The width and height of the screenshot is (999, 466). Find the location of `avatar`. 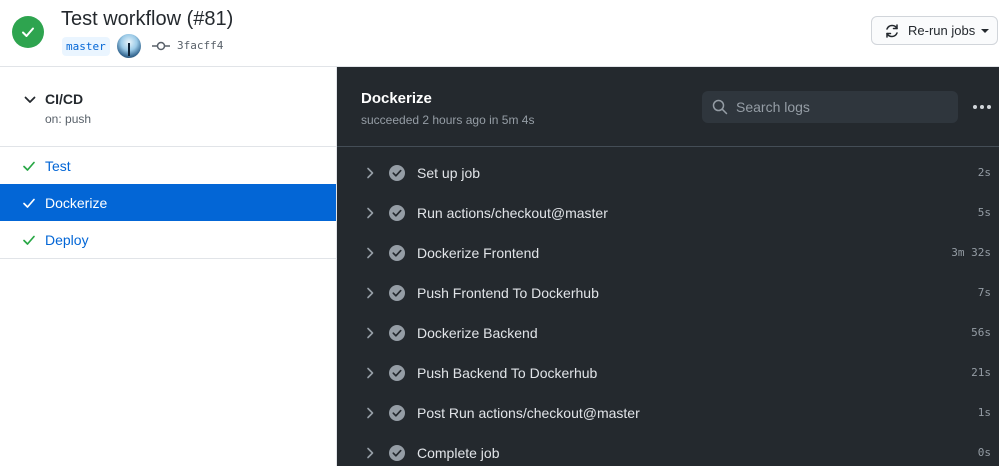

avatar is located at coordinates (129, 46).